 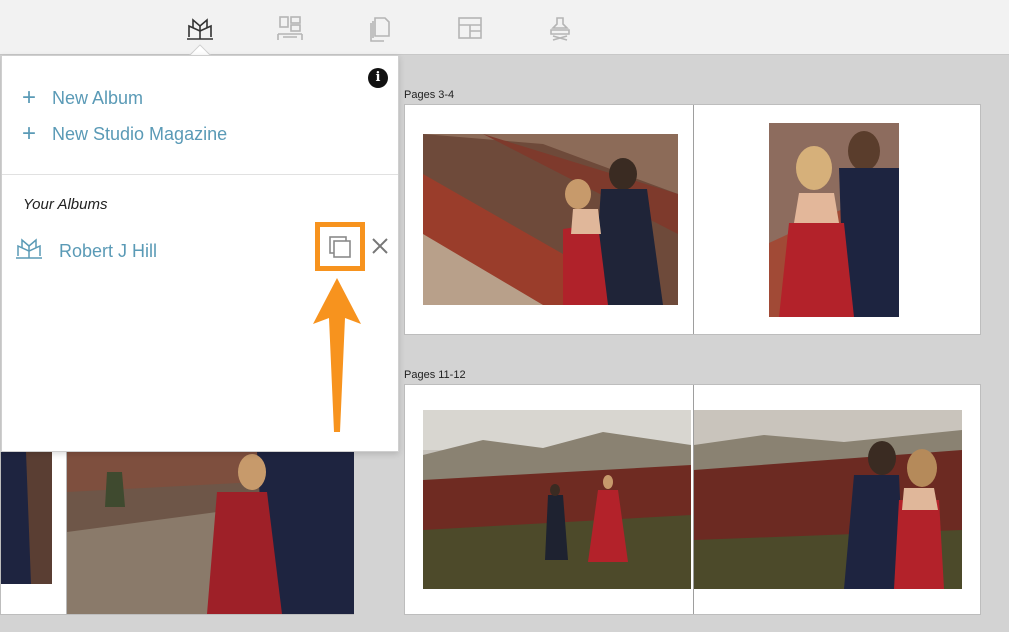 What do you see at coordinates (65, 204) in the screenshot?
I see `your-albums-heading: Your Albums` at bounding box center [65, 204].